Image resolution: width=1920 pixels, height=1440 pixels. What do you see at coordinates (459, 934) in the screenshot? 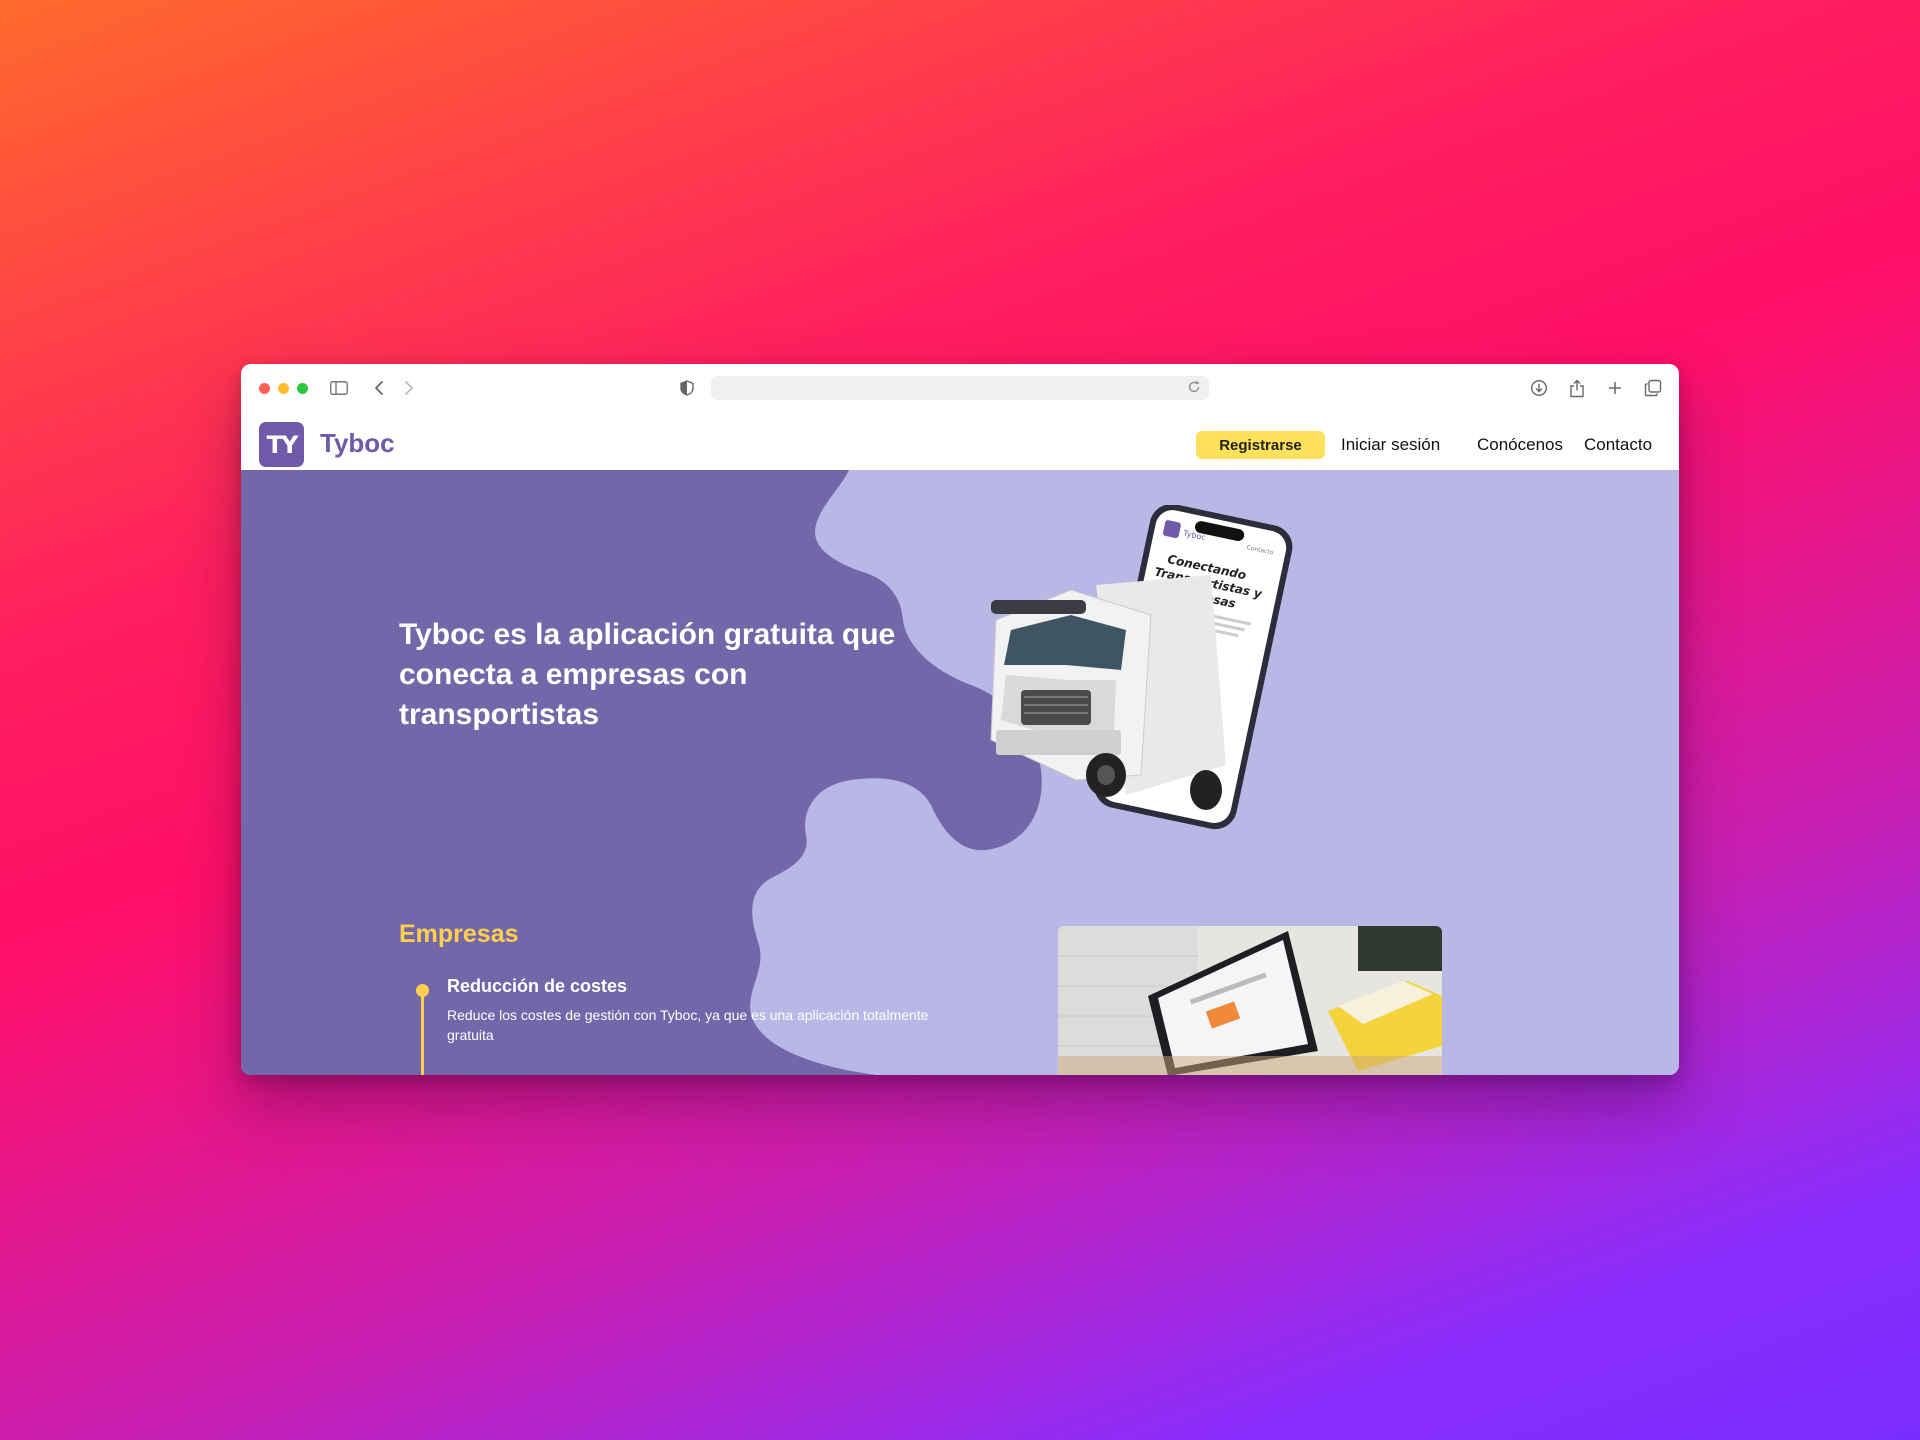
I see `empresas-title: Empresas` at bounding box center [459, 934].